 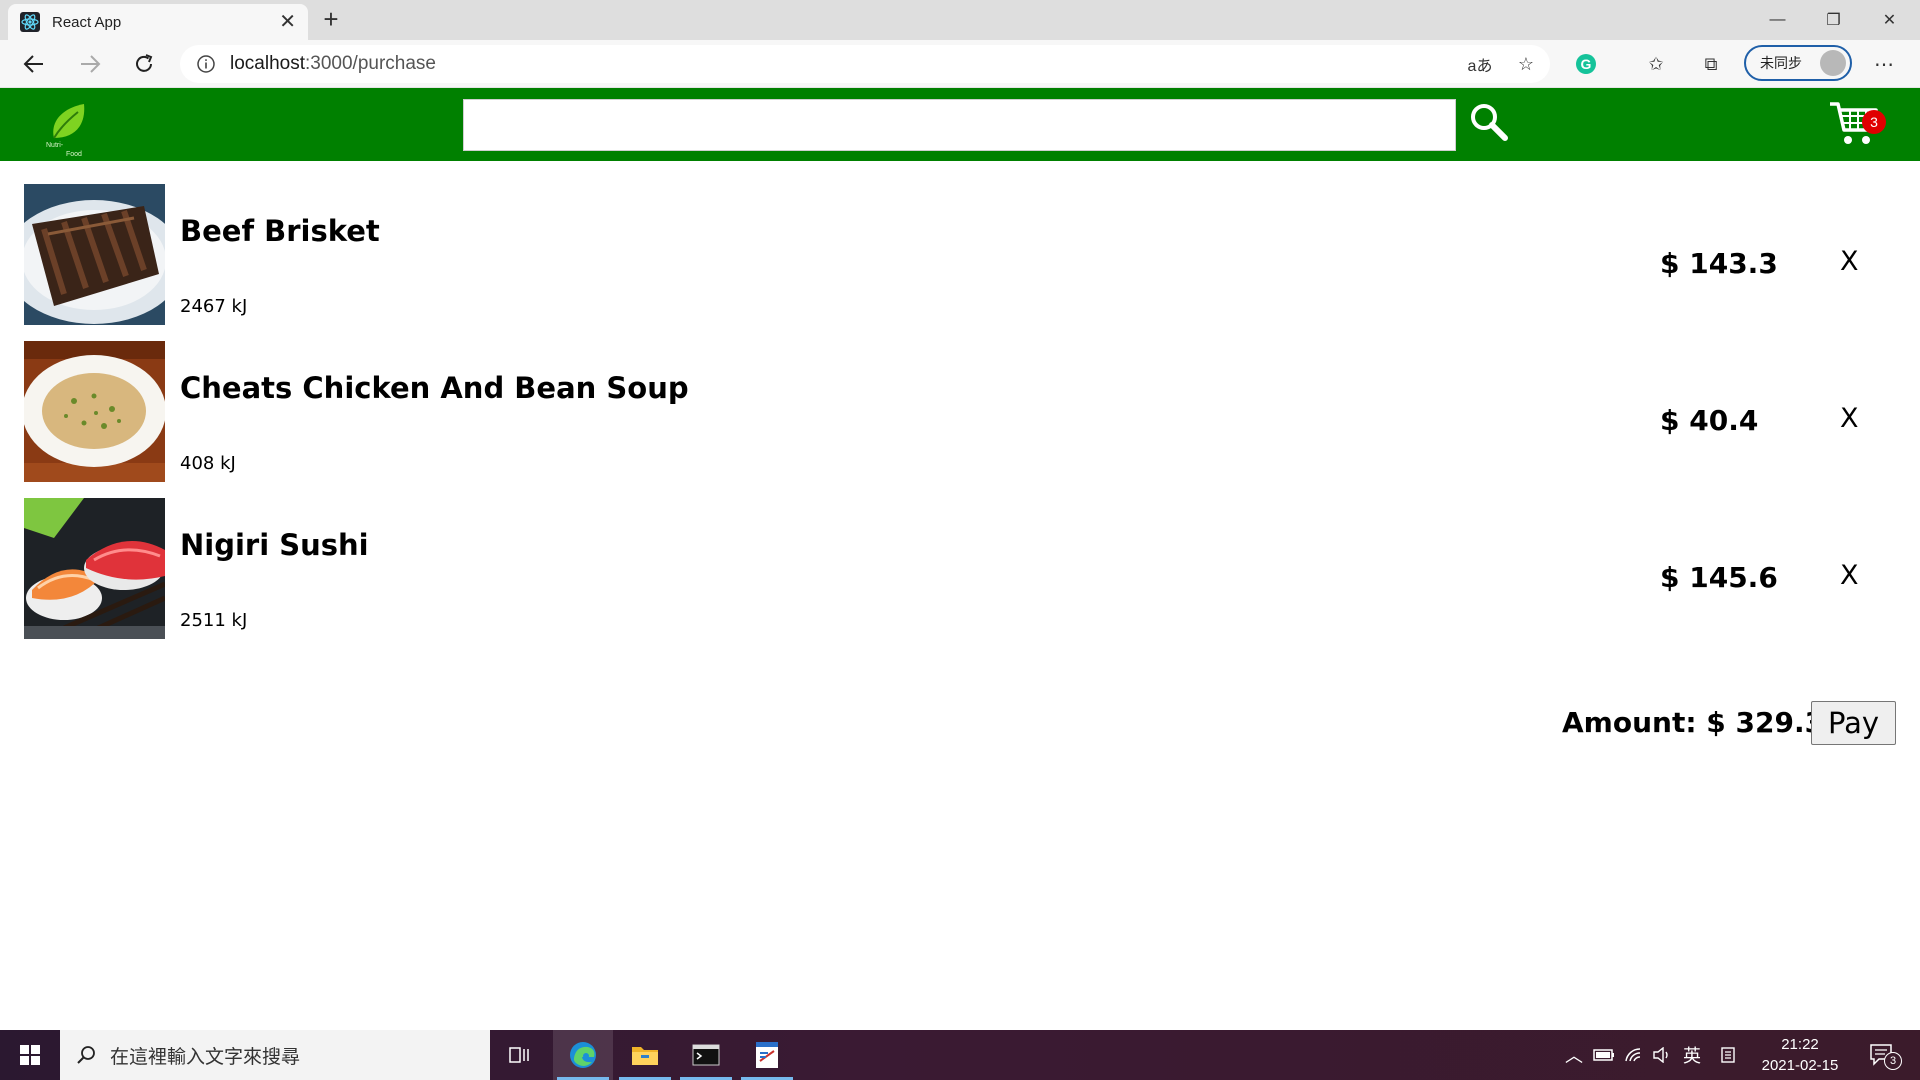 I want to click on nigiri-sushi-image, so click(x=94, y=568).